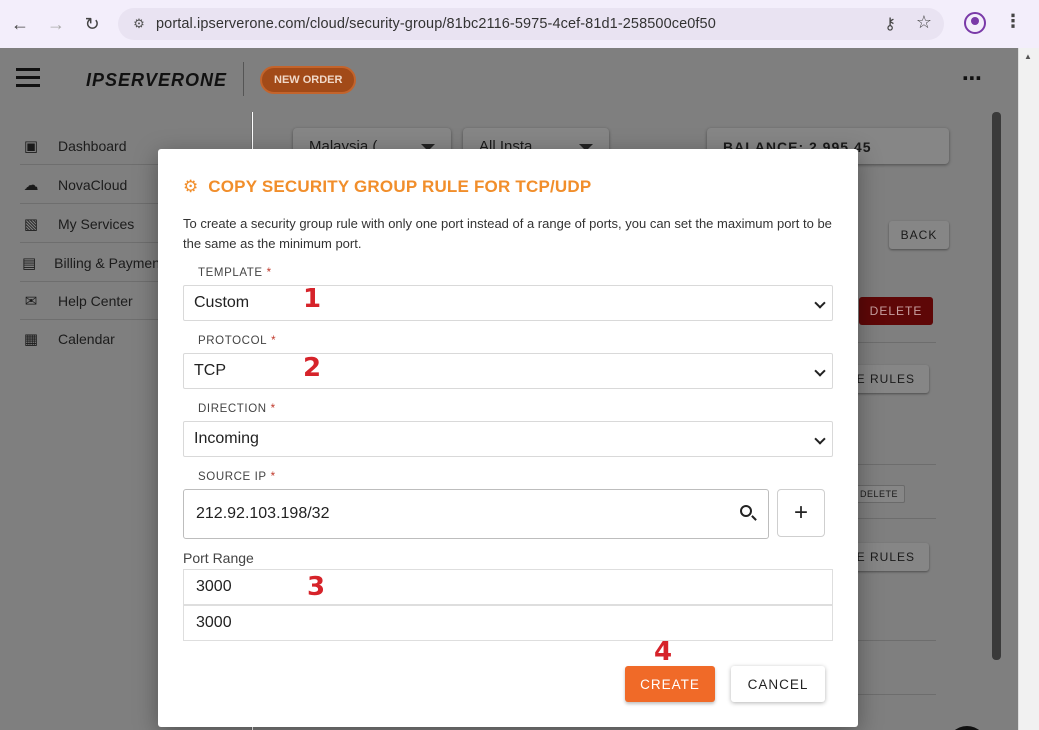  I want to click on header-divider, so click(243, 79).